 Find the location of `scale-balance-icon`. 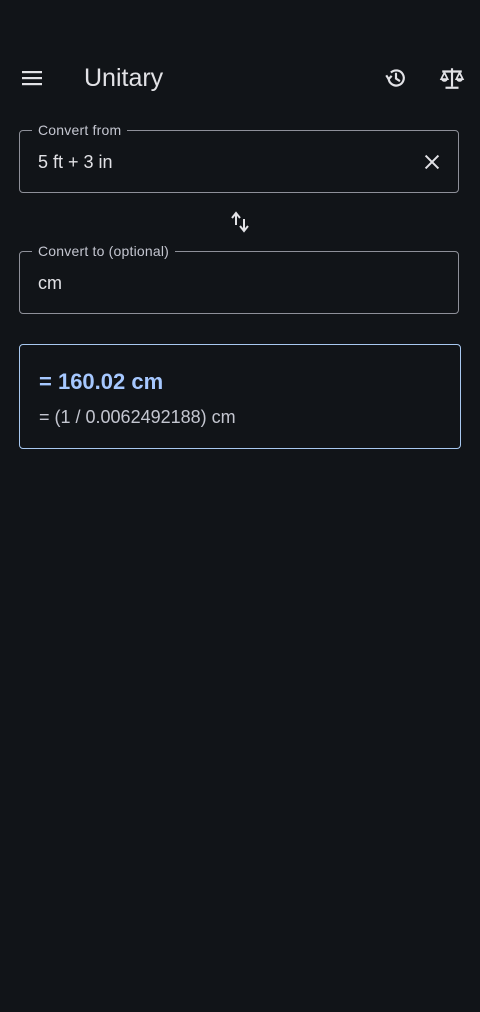

scale-balance-icon is located at coordinates (452, 78).